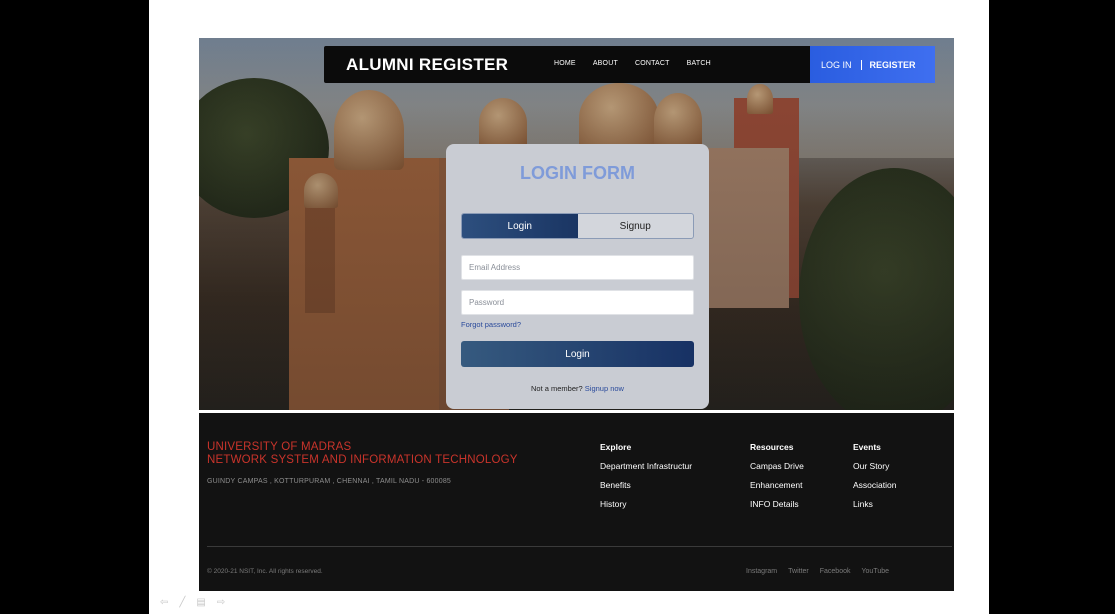  What do you see at coordinates (182, 602) in the screenshot?
I see `pen-icon: ╱` at bounding box center [182, 602].